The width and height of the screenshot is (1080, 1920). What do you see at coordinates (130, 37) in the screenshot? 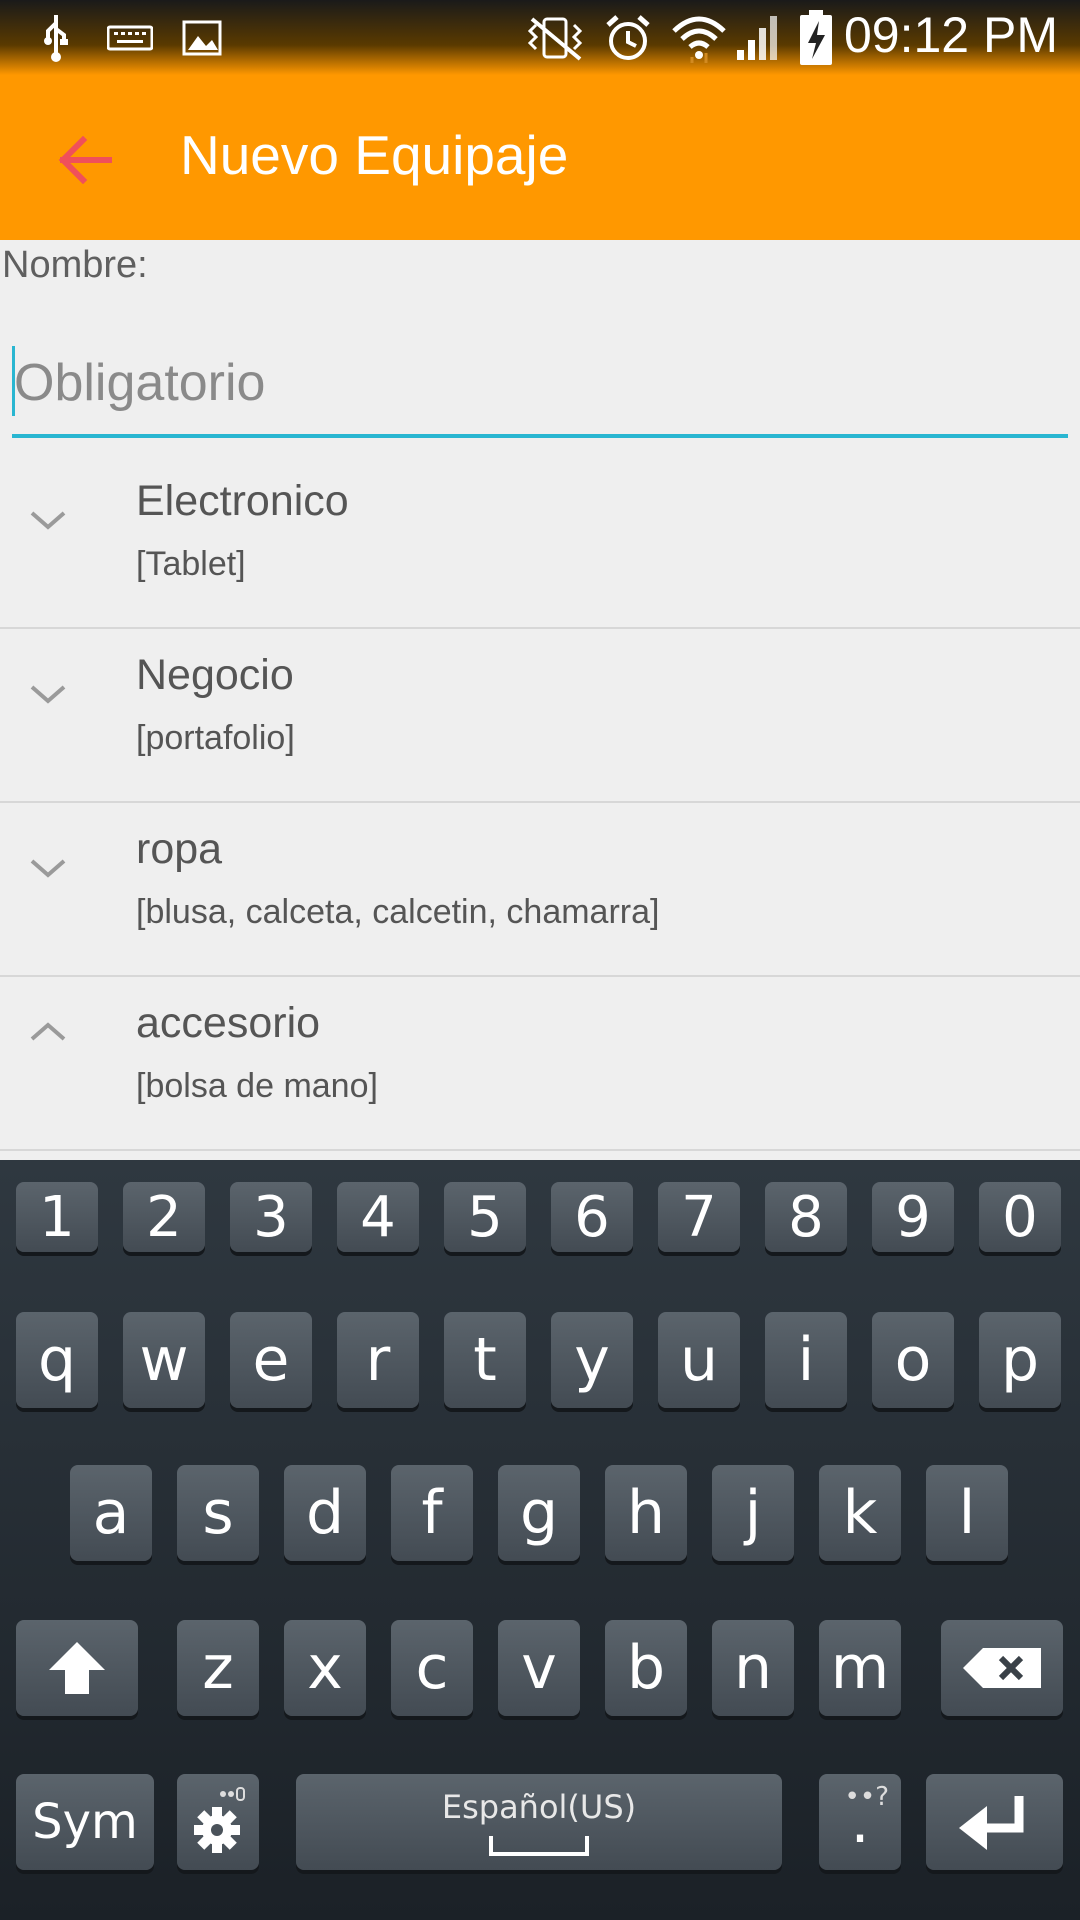
I see `keyboard-icon` at bounding box center [130, 37].